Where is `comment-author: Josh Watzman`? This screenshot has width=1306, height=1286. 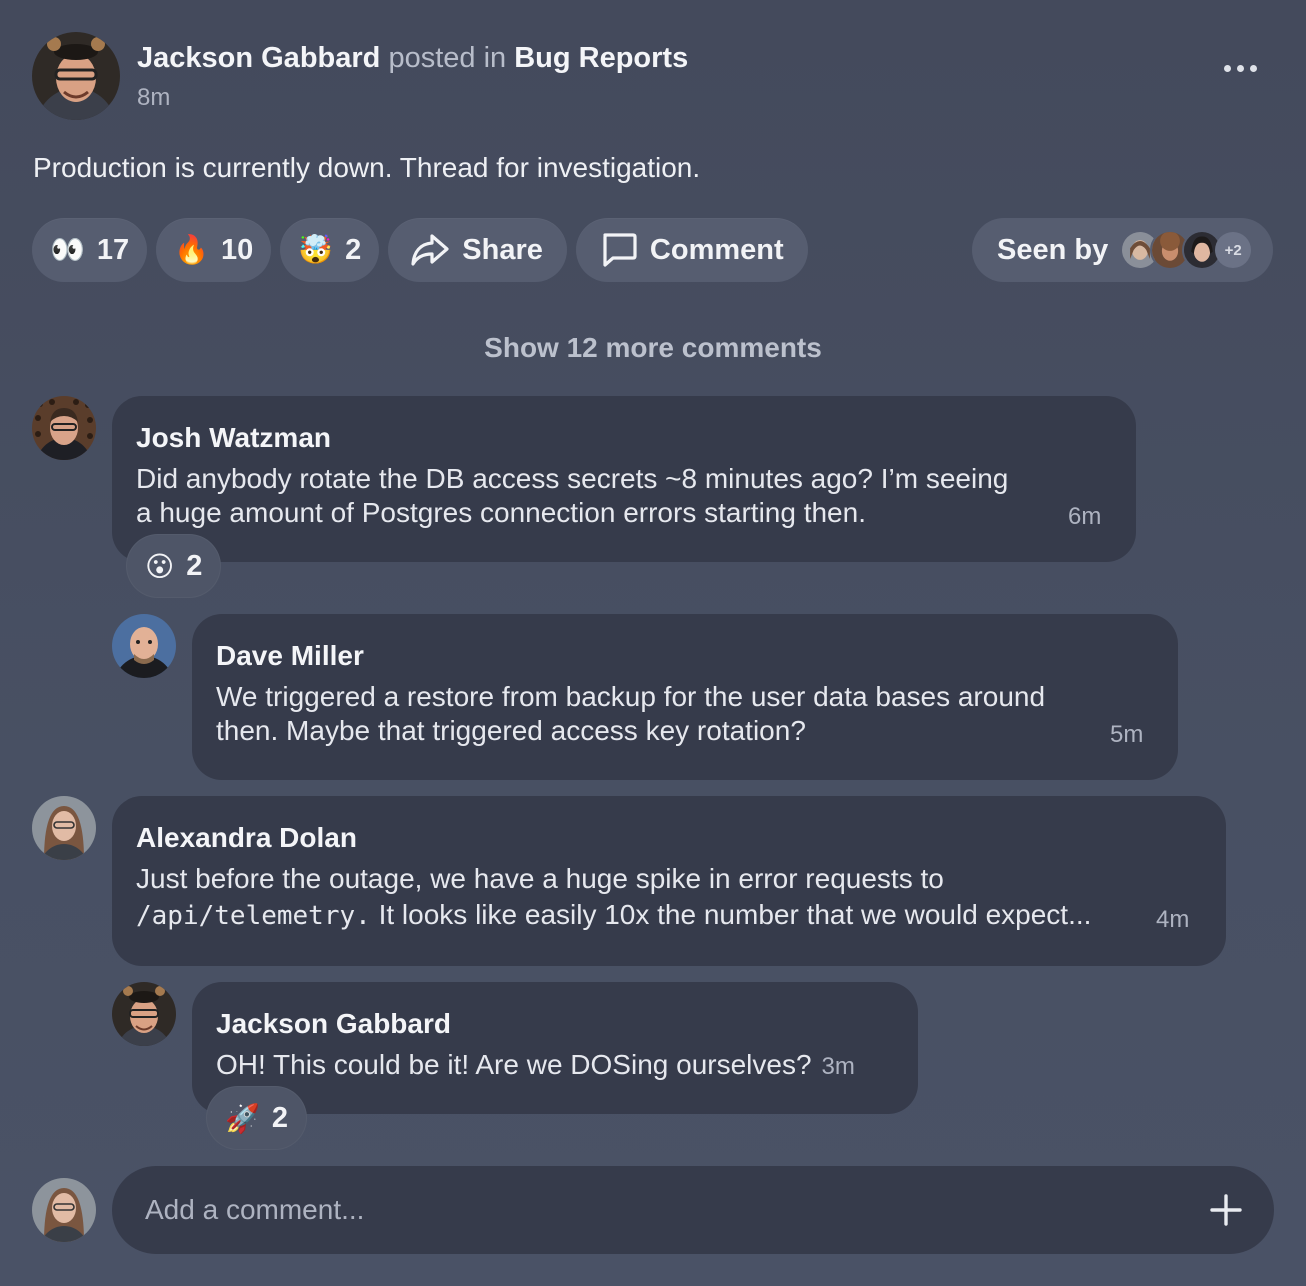 comment-author: Josh Watzman is located at coordinates (233, 438).